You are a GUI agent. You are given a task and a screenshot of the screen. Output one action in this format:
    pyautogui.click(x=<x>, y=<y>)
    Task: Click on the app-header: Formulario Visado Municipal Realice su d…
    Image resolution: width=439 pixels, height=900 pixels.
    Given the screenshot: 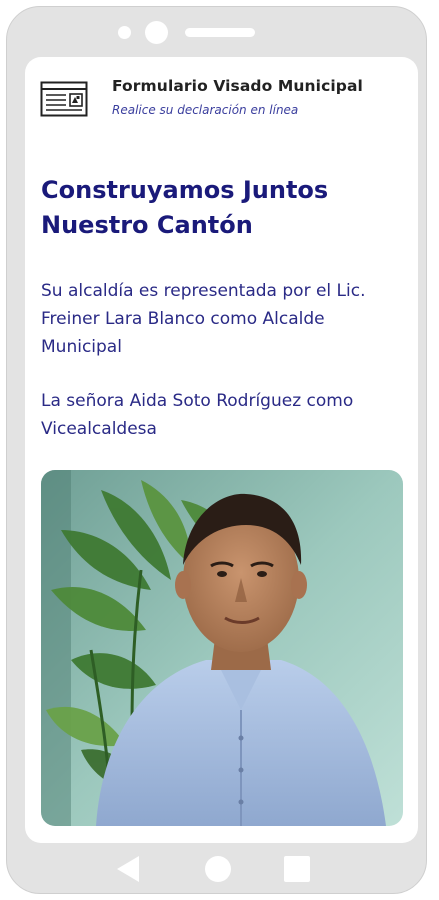 What is the action you would take?
    pyautogui.click(x=221, y=96)
    